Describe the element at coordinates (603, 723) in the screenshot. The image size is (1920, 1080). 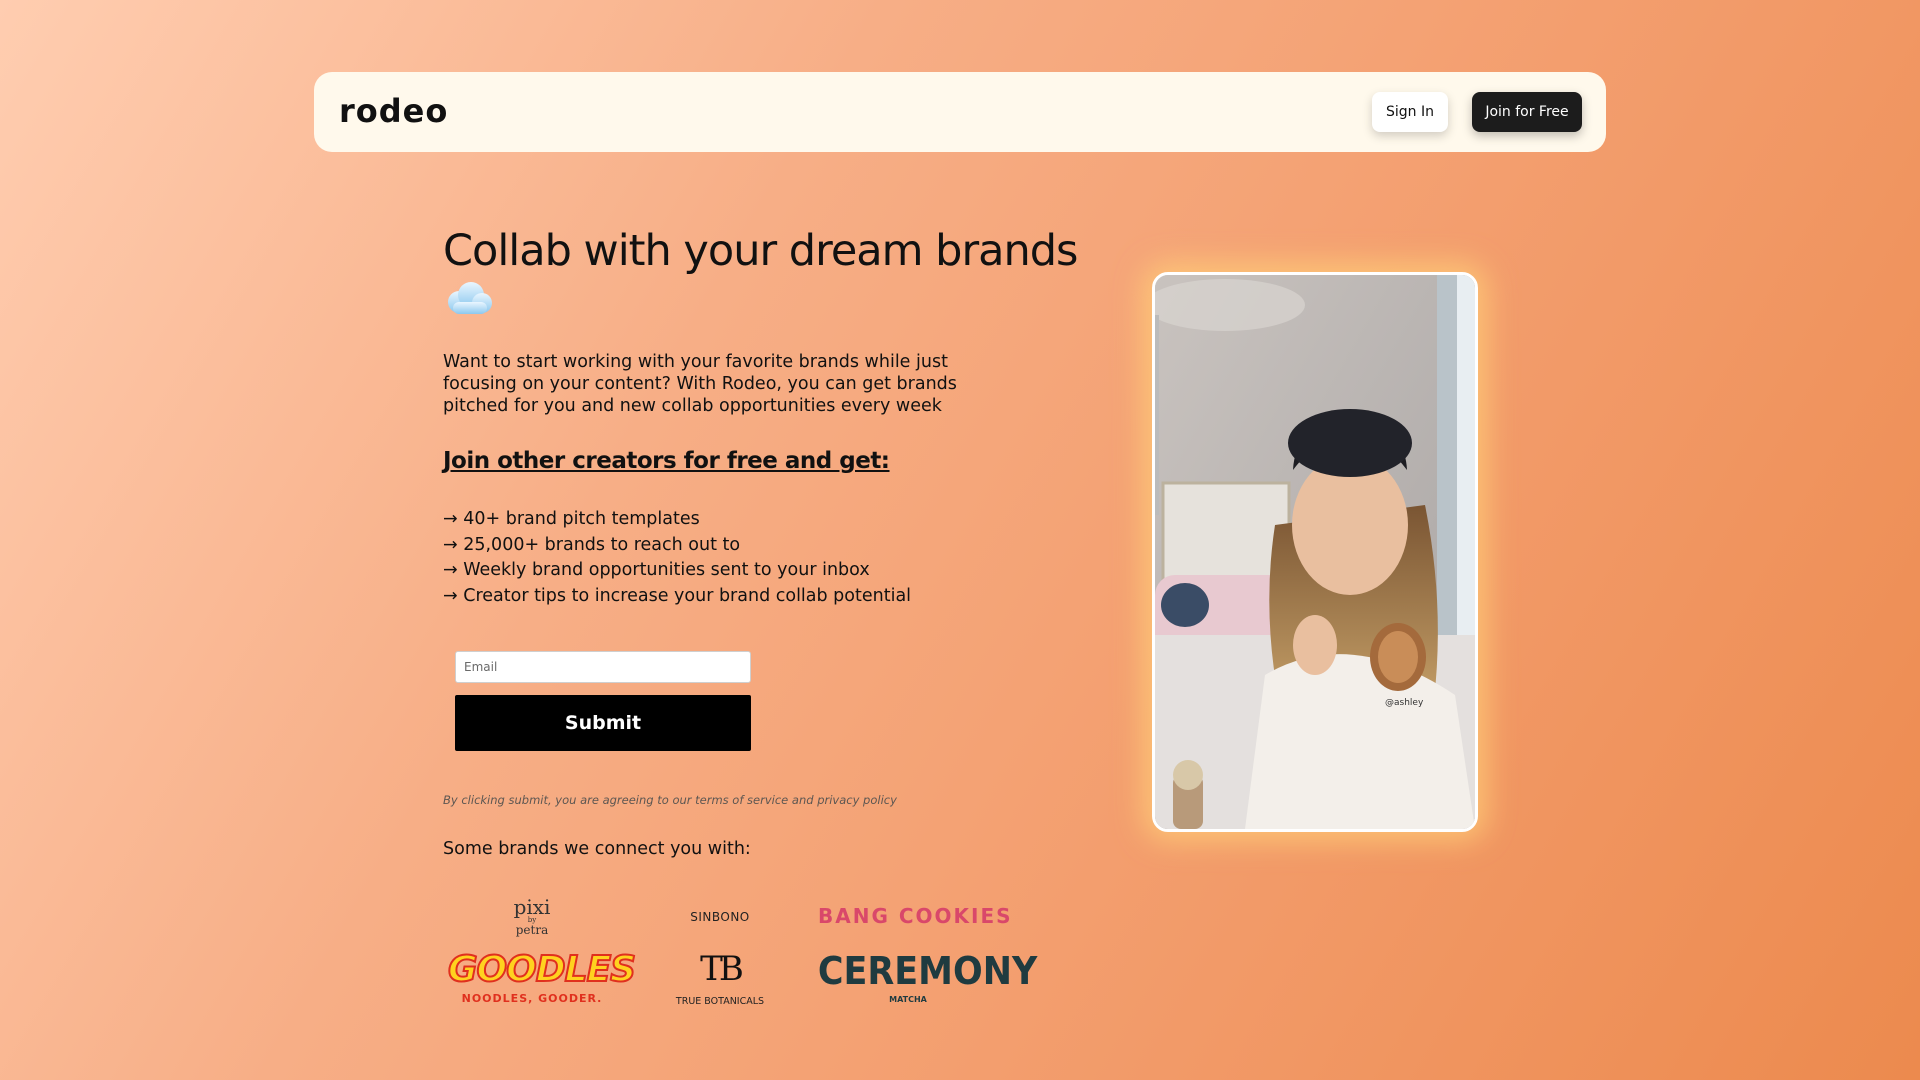
I see `submit-button: Submit` at that location.